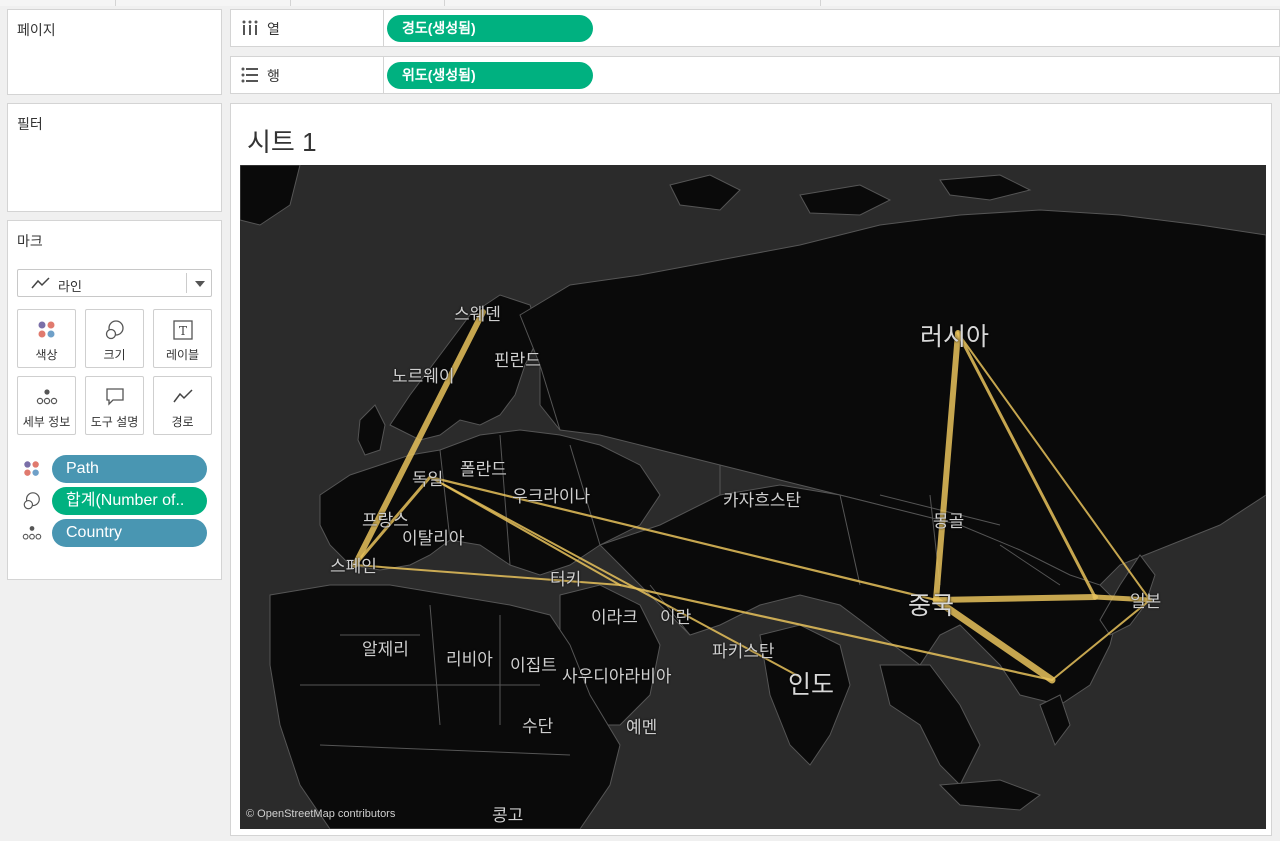 This screenshot has width=1280, height=841. I want to click on size-button: 크기, so click(114, 338).